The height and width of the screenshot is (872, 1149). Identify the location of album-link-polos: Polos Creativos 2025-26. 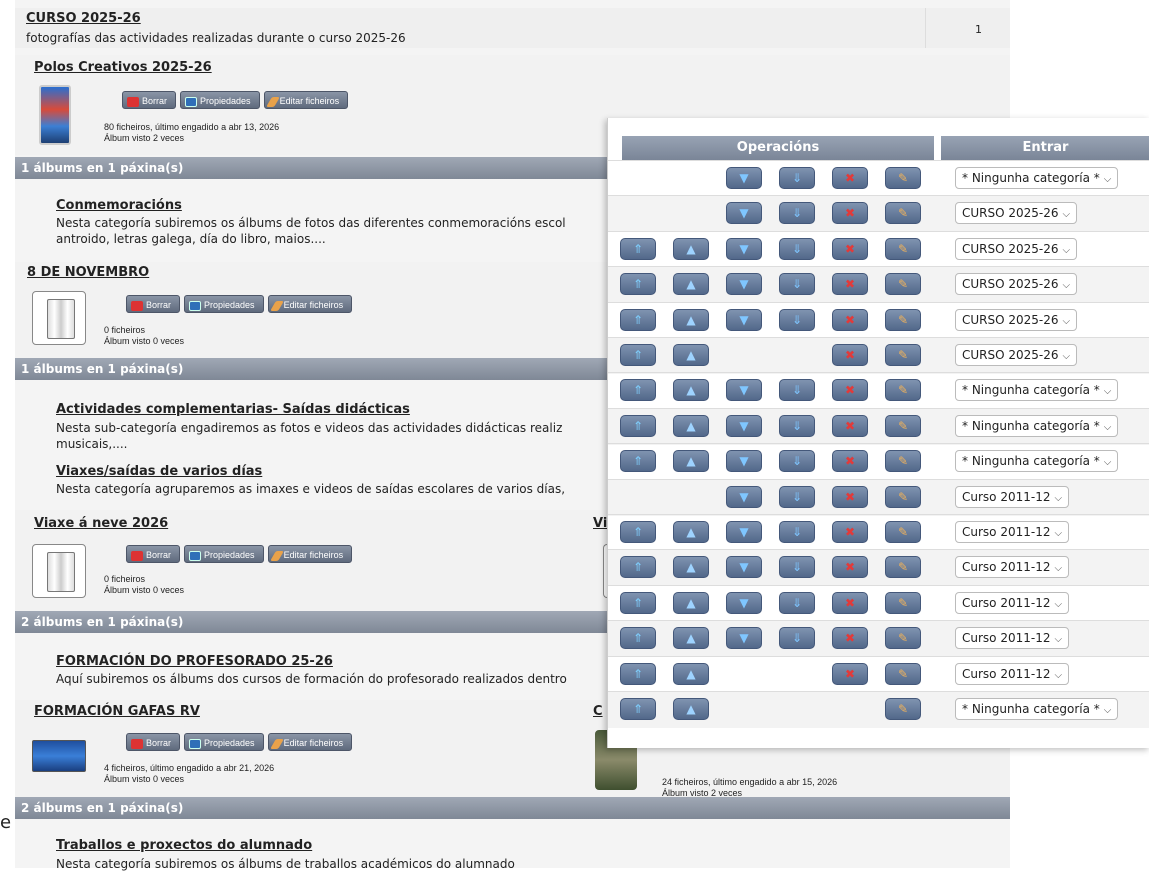
(123, 67).